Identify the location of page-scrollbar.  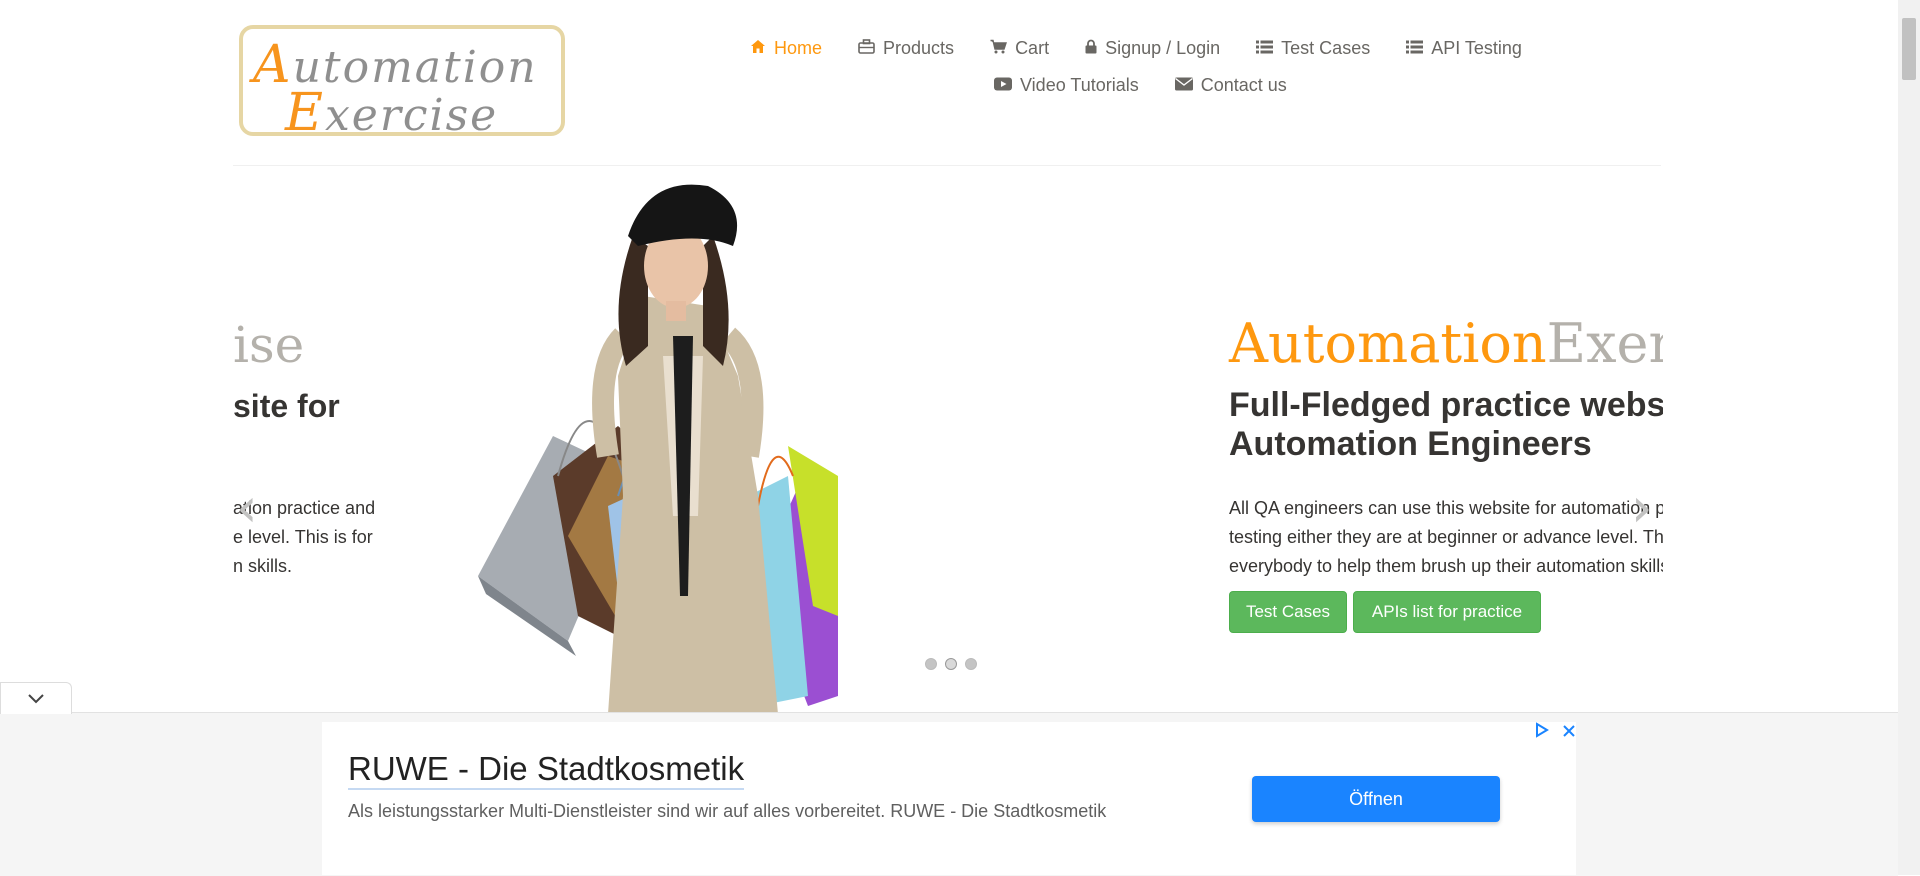
(1909, 437).